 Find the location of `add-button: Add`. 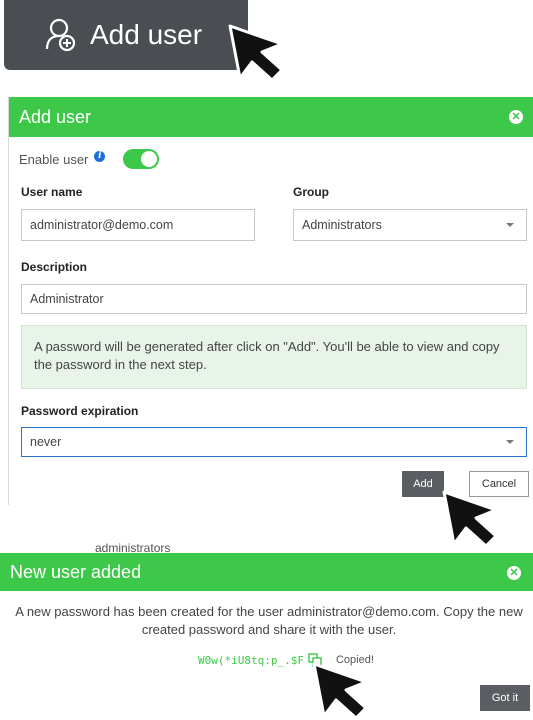

add-button: Add is located at coordinates (423, 484).